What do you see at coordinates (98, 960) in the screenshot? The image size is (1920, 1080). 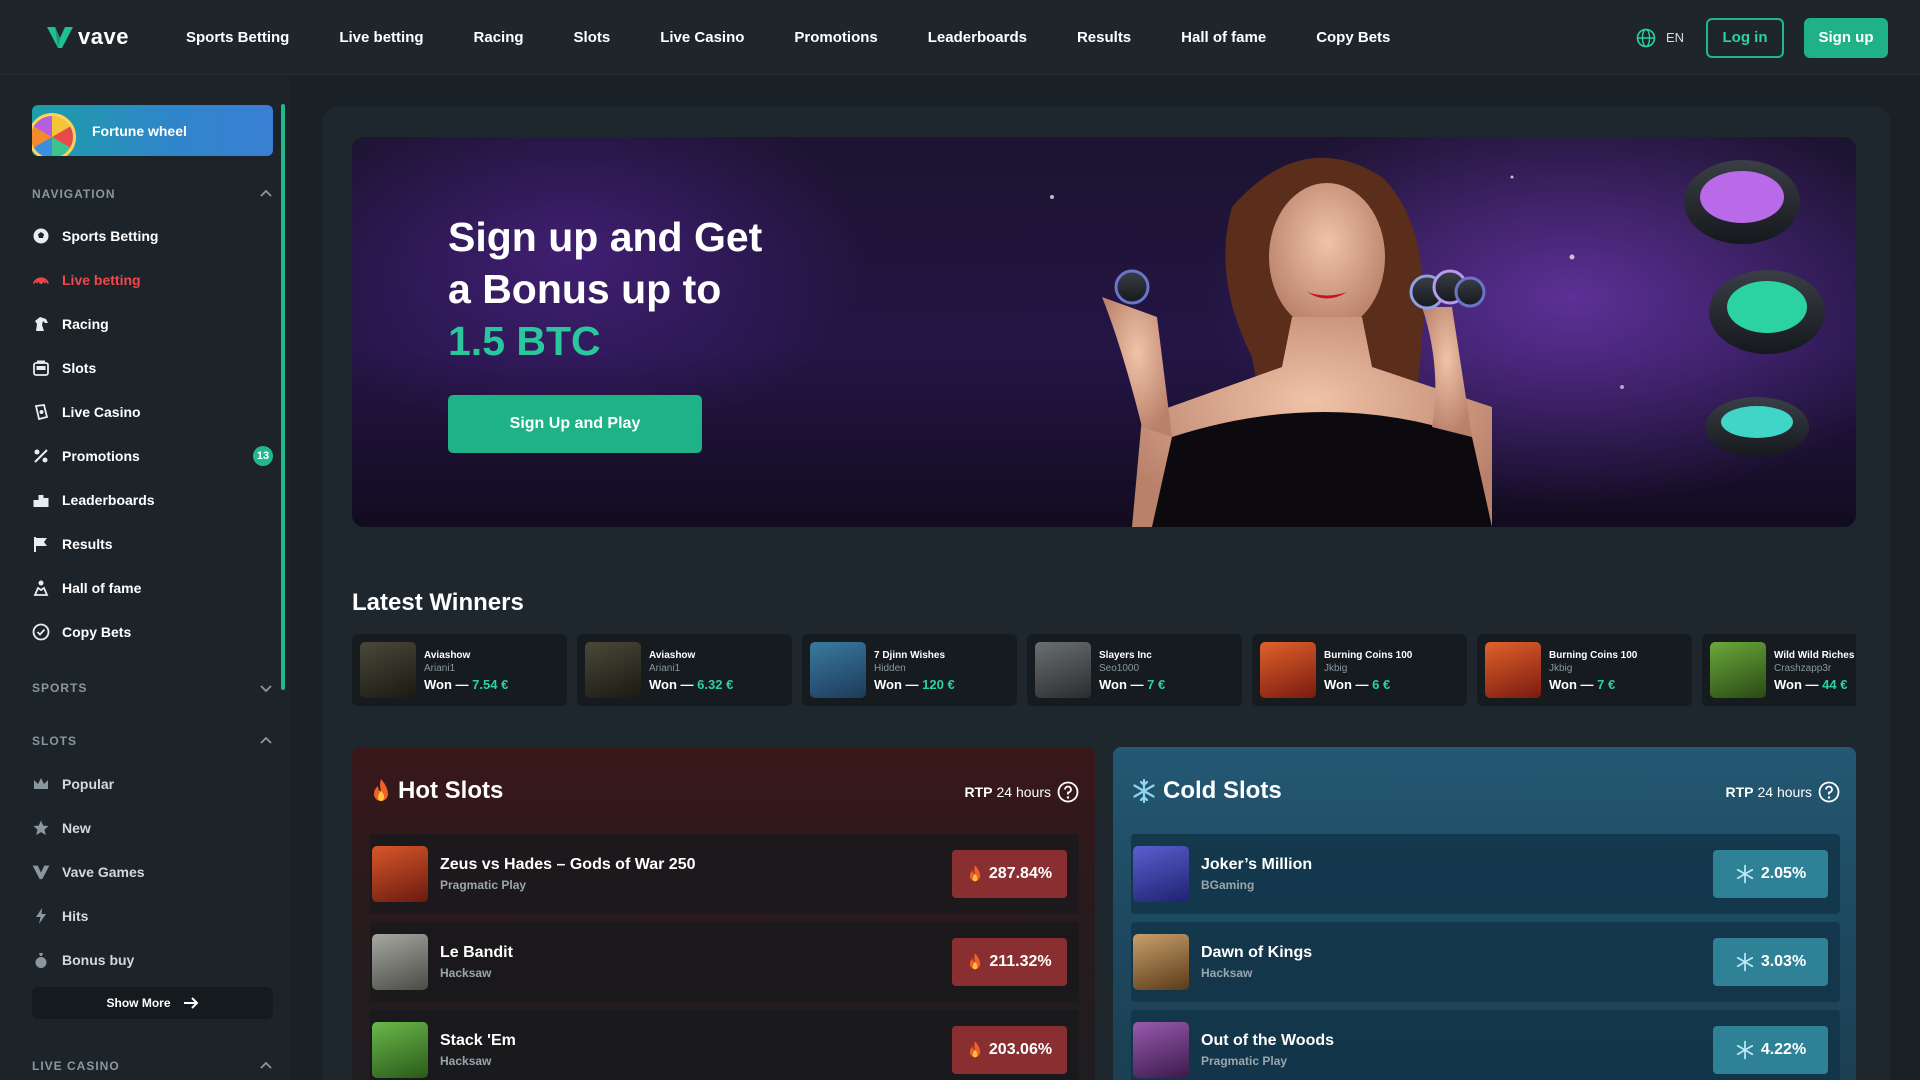 I see `sidebar-item-label: Bonus buy` at bounding box center [98, 960].